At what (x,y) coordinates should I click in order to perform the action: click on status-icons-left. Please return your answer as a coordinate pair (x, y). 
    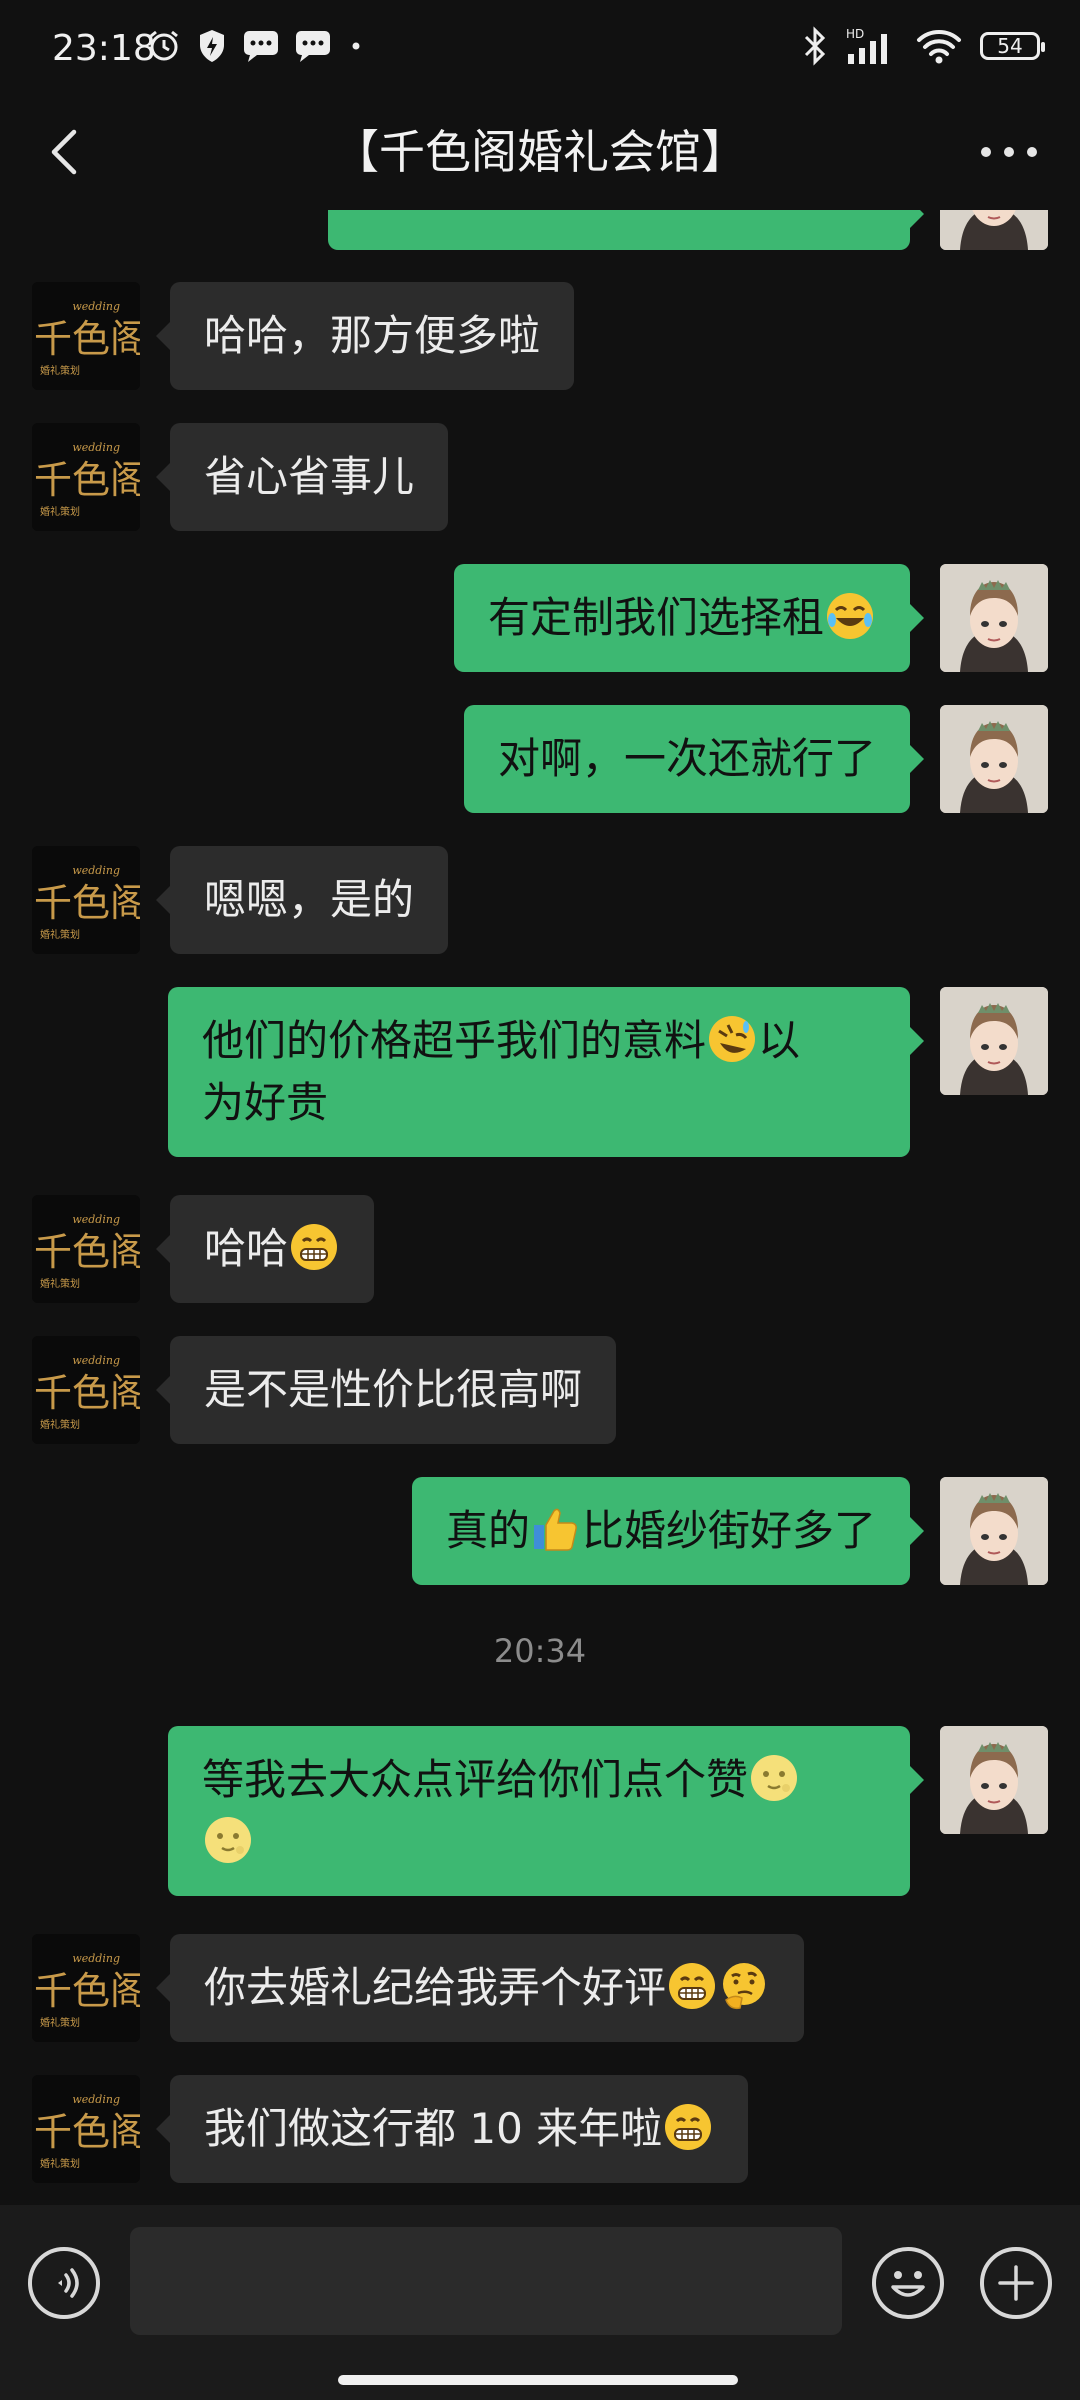
    Looking at the image, I should click on (256, 46).